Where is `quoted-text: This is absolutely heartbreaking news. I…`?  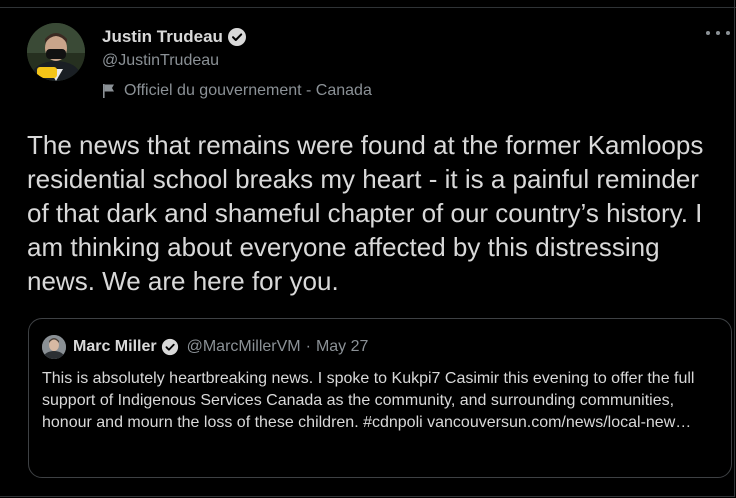
quoted-text: This is absolutely heartbreaking news. I… is located at coordinates (368, 400).